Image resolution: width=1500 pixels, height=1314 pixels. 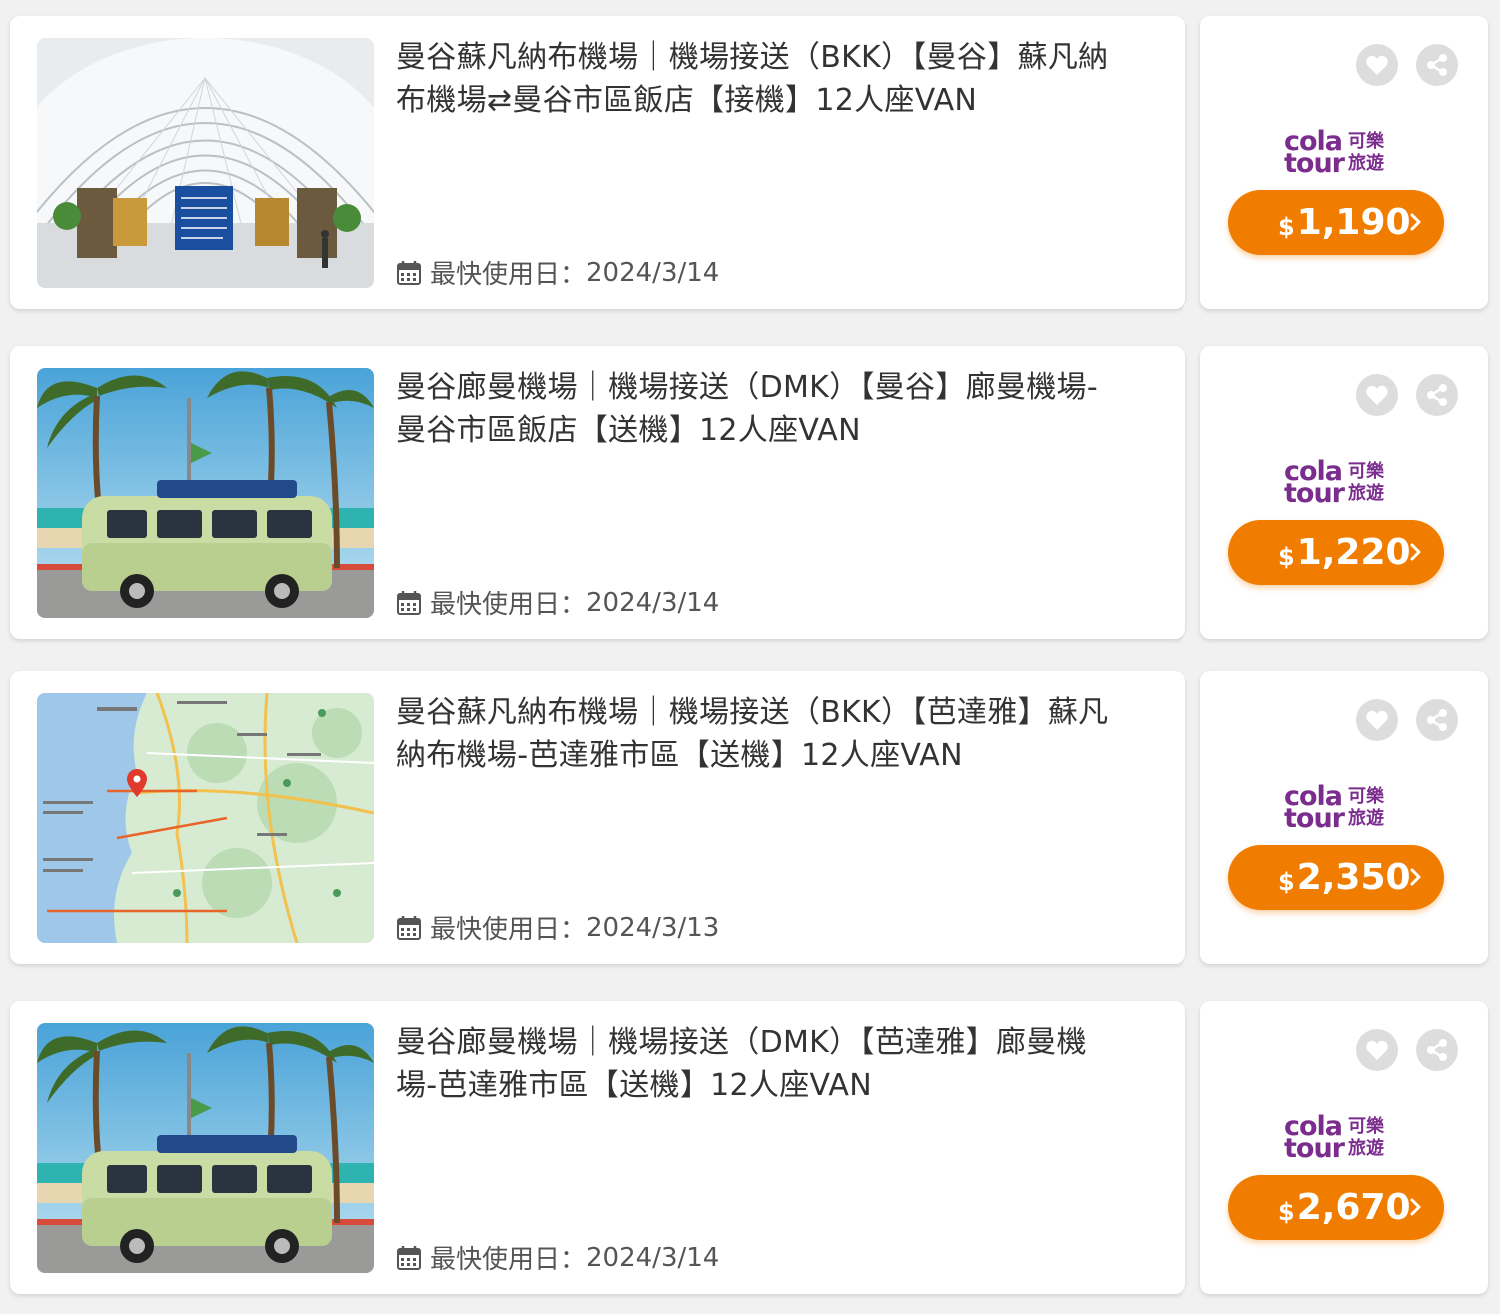 What do you see at coordinates (1353, 552) in the screenshot?
I see `price-amount: 1,220` at bounding box center [1353, 552].